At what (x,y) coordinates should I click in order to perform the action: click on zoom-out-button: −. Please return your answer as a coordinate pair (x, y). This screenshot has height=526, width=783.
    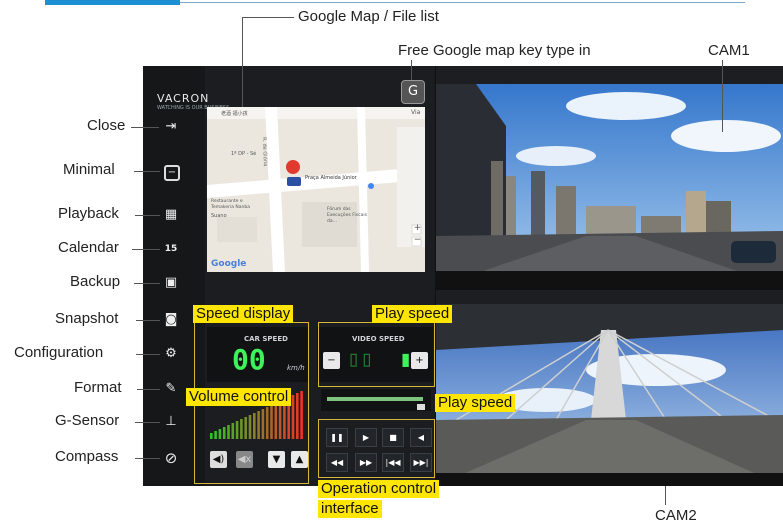
    Looking at the image, I should click on (417, 240).